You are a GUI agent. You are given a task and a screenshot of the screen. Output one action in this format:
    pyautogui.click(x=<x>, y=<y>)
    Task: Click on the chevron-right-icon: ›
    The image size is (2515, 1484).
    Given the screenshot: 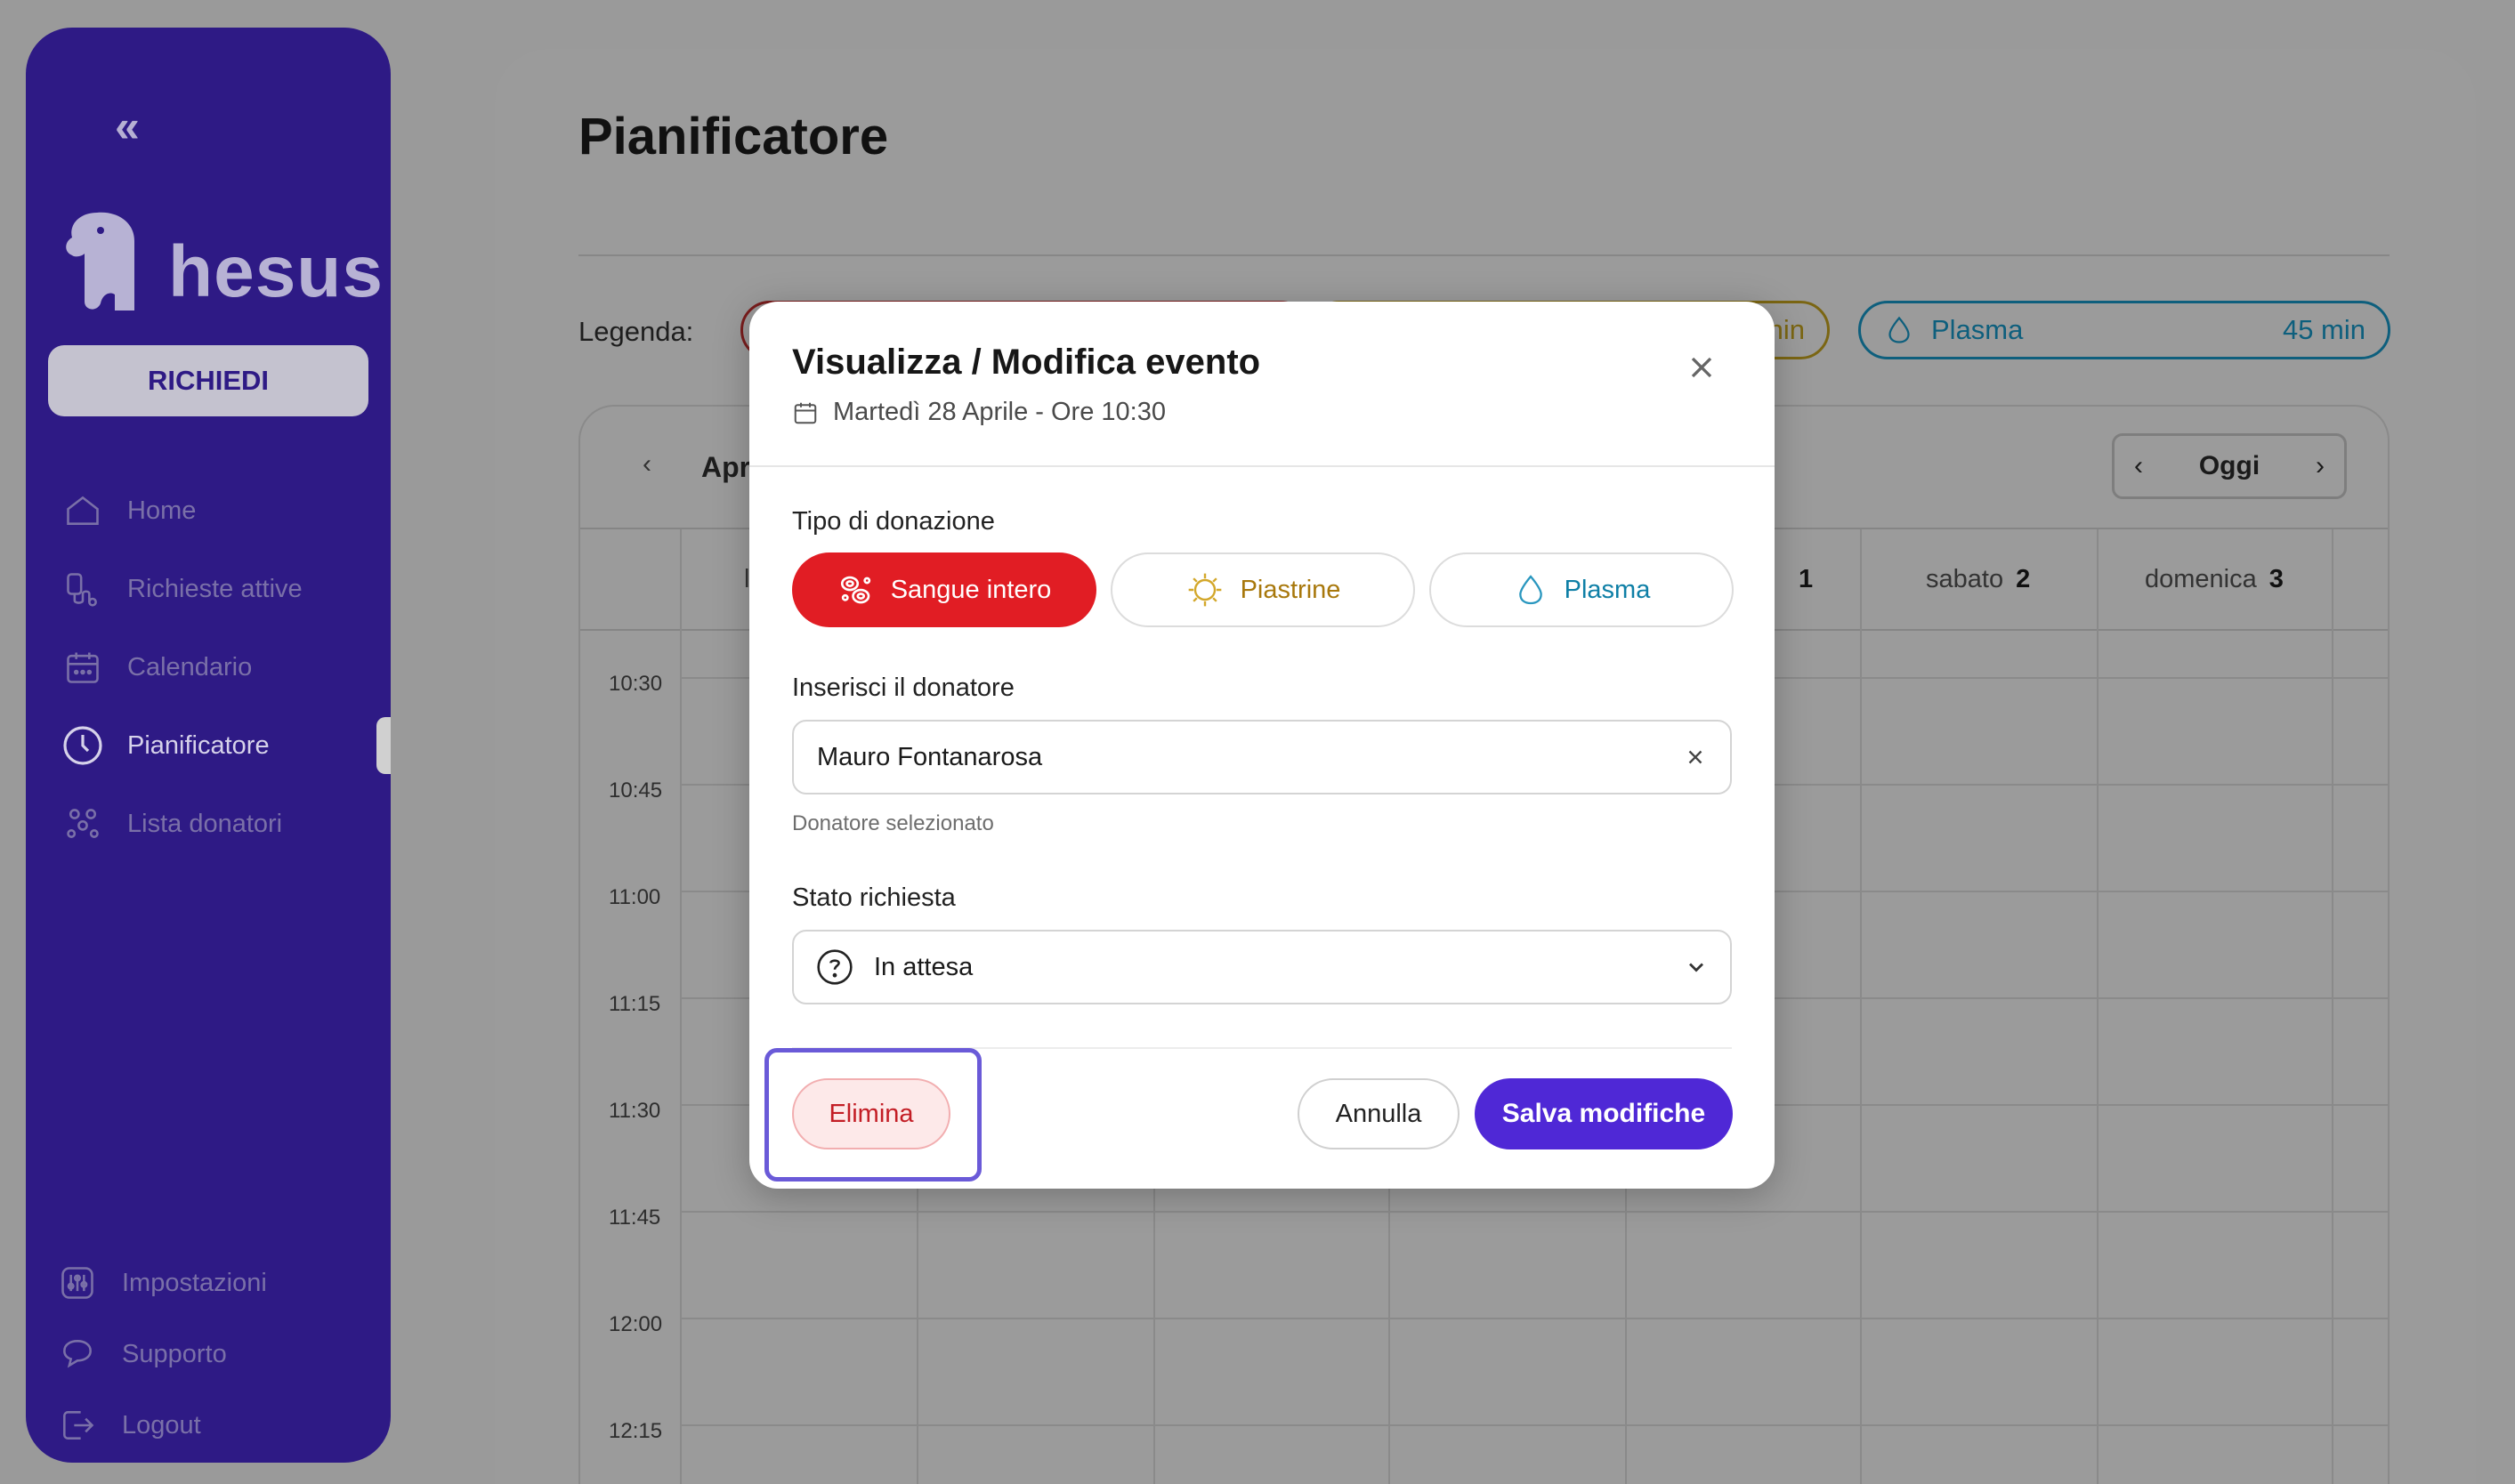 What is the action you would take?
    pyautogui.click(x=2320, y=466)
    